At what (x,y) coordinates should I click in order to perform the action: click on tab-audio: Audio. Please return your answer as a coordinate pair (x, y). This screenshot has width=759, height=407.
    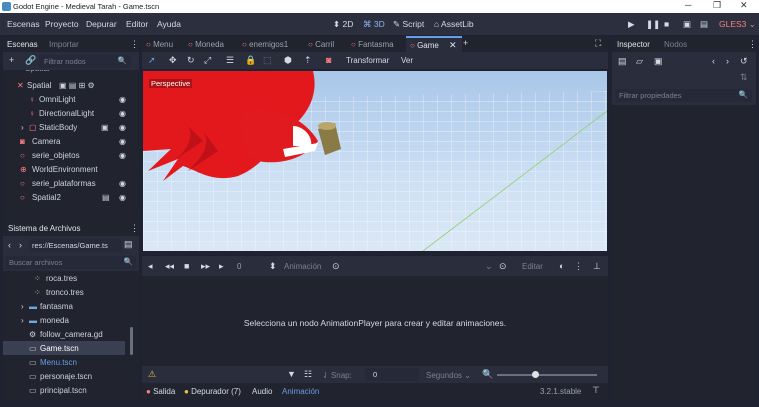
    Looking at the image, I should click on (262, 391).